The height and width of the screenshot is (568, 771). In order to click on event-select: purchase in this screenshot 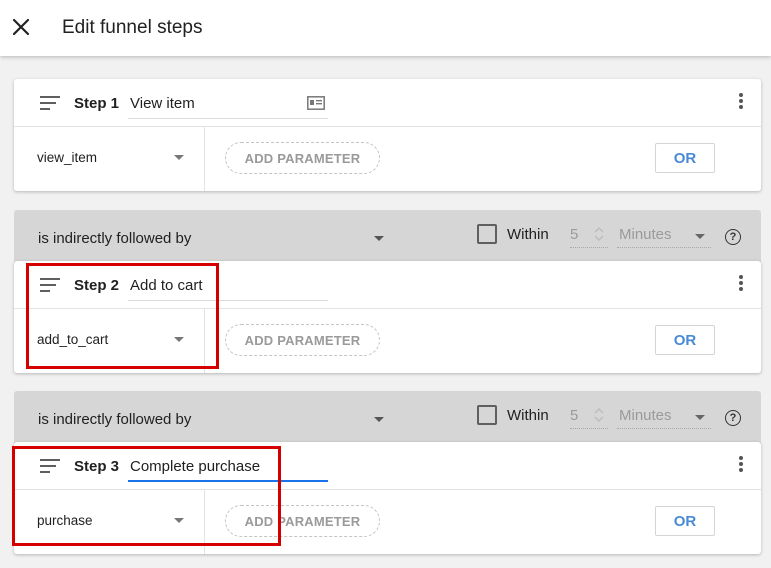, I will do `click(110, 521)`.